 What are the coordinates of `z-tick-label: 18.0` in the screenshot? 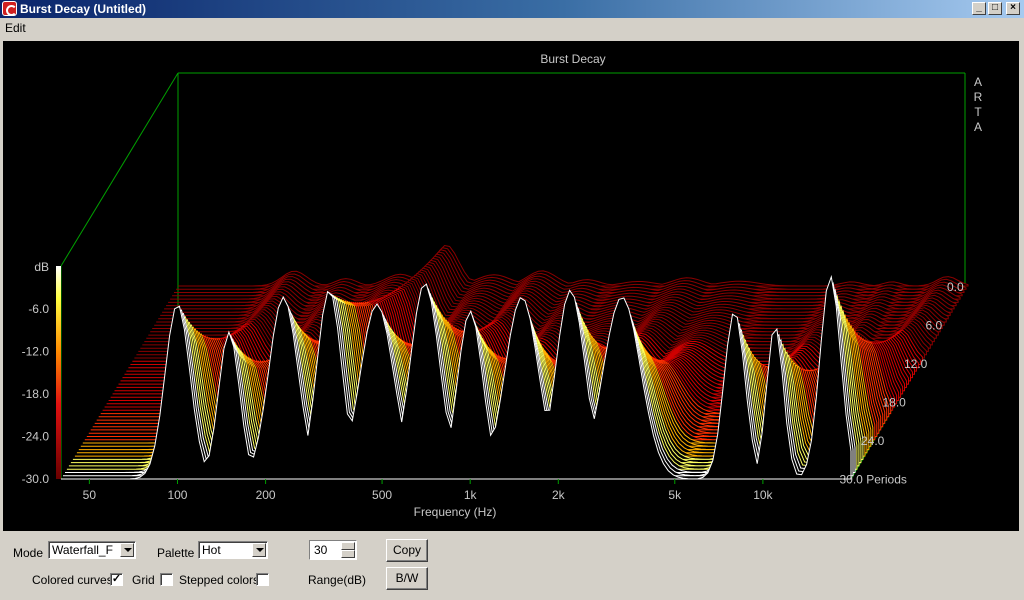 It's located at (895, 403).